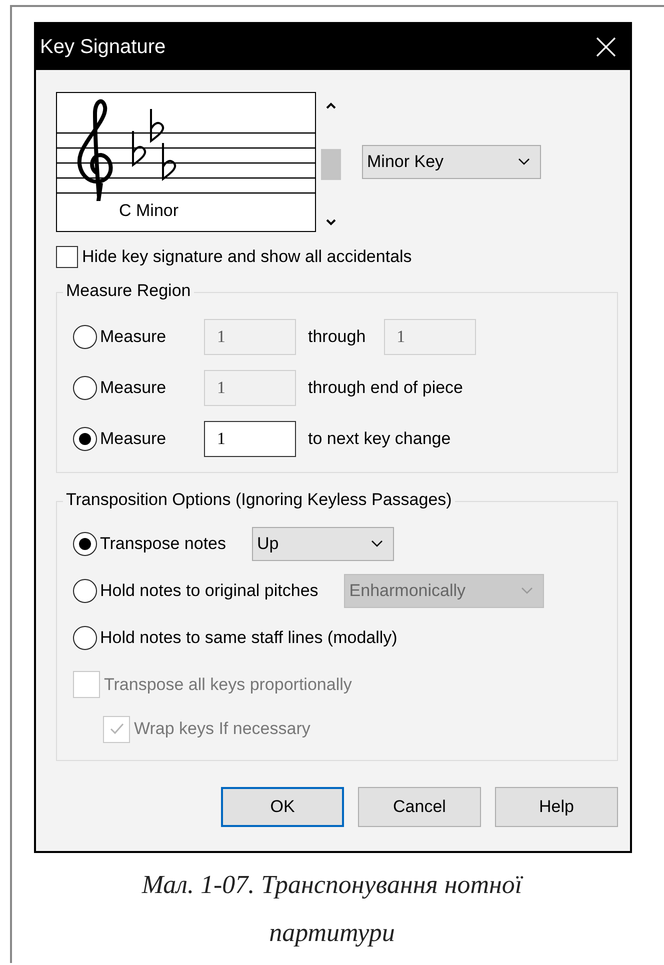 The width and height of the screenshot is (664, 965). Describe the element at coordinates (149, 211) in the screenshot. I see `key-name: C Minor` at that location.